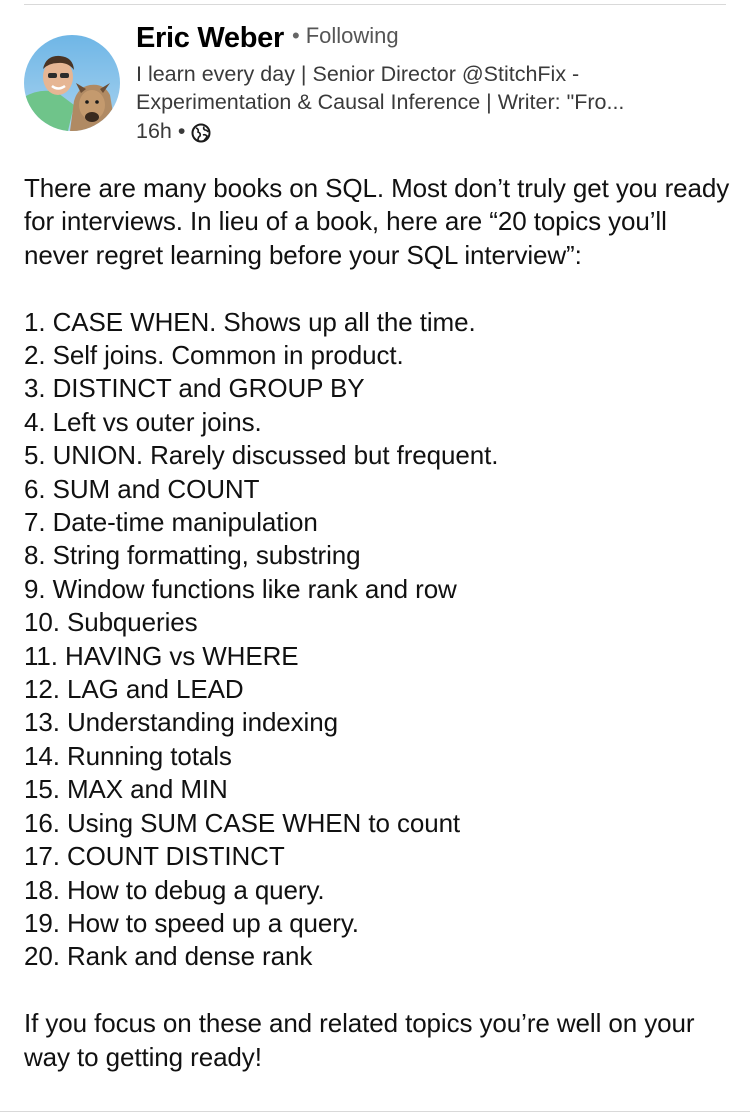 The width and height of the screenshot is (750, 1116). Describe the element at coordinates (431, 131) in the screenshot. I see `post-timestamp-row: 16h •` at that location.